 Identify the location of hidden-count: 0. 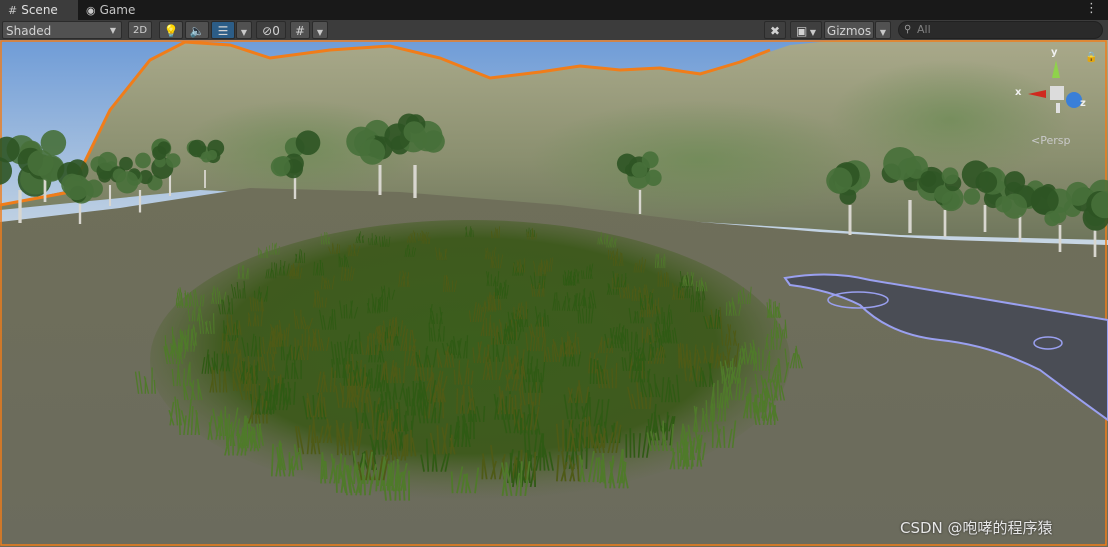
(276, 31).